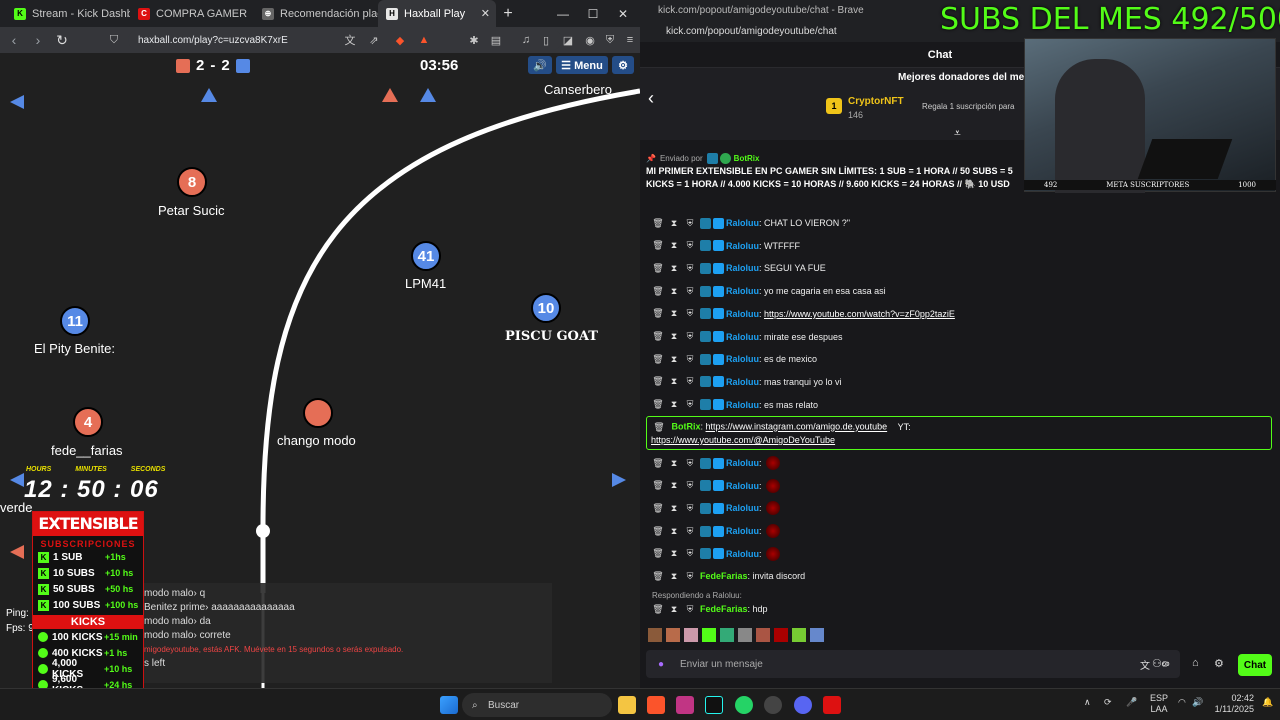  Describe the element at coordinates (744, 705) in the screenshot. I see `whatsapp-icon` at that location.